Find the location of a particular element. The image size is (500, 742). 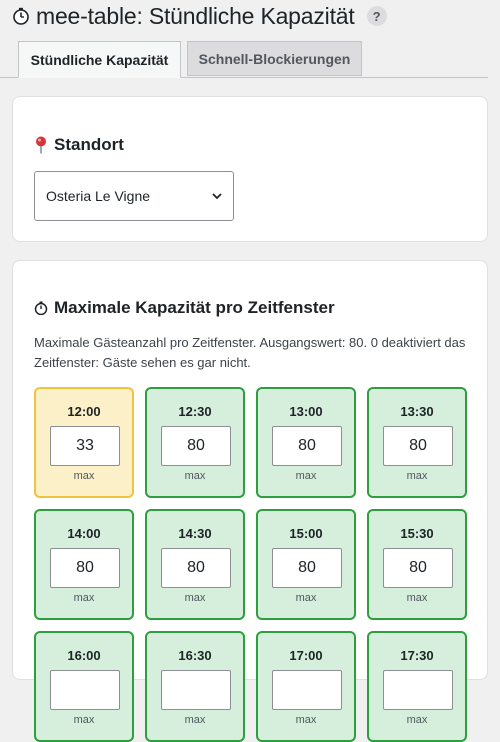

slot-time: 13:00 is located at coordinates (306, 411).